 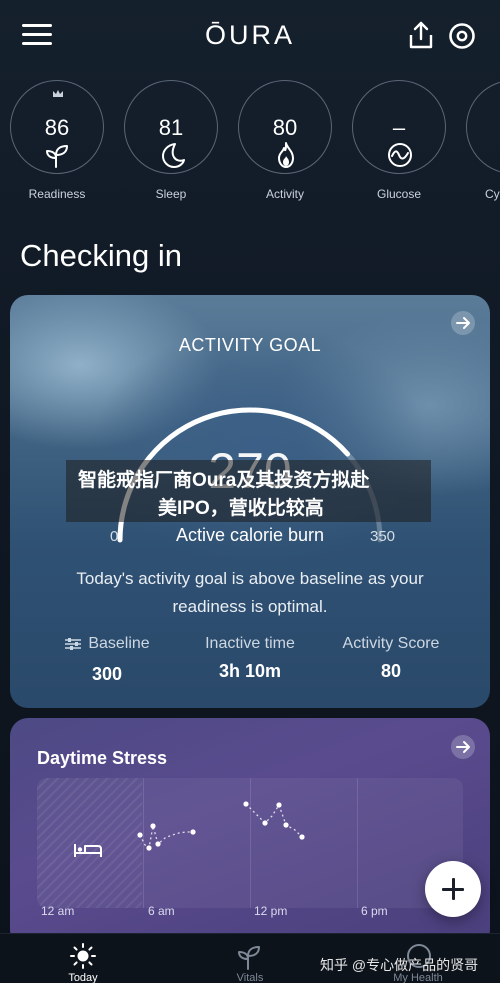 I want to click on tick-label: 12 pm, so click(x=271, y=911).